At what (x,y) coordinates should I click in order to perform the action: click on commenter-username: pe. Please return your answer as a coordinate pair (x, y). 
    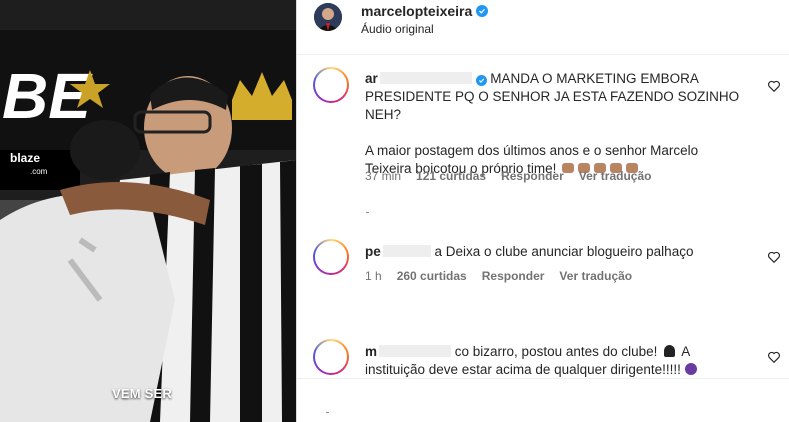
    Looking at the image, I should click on (373, 251).